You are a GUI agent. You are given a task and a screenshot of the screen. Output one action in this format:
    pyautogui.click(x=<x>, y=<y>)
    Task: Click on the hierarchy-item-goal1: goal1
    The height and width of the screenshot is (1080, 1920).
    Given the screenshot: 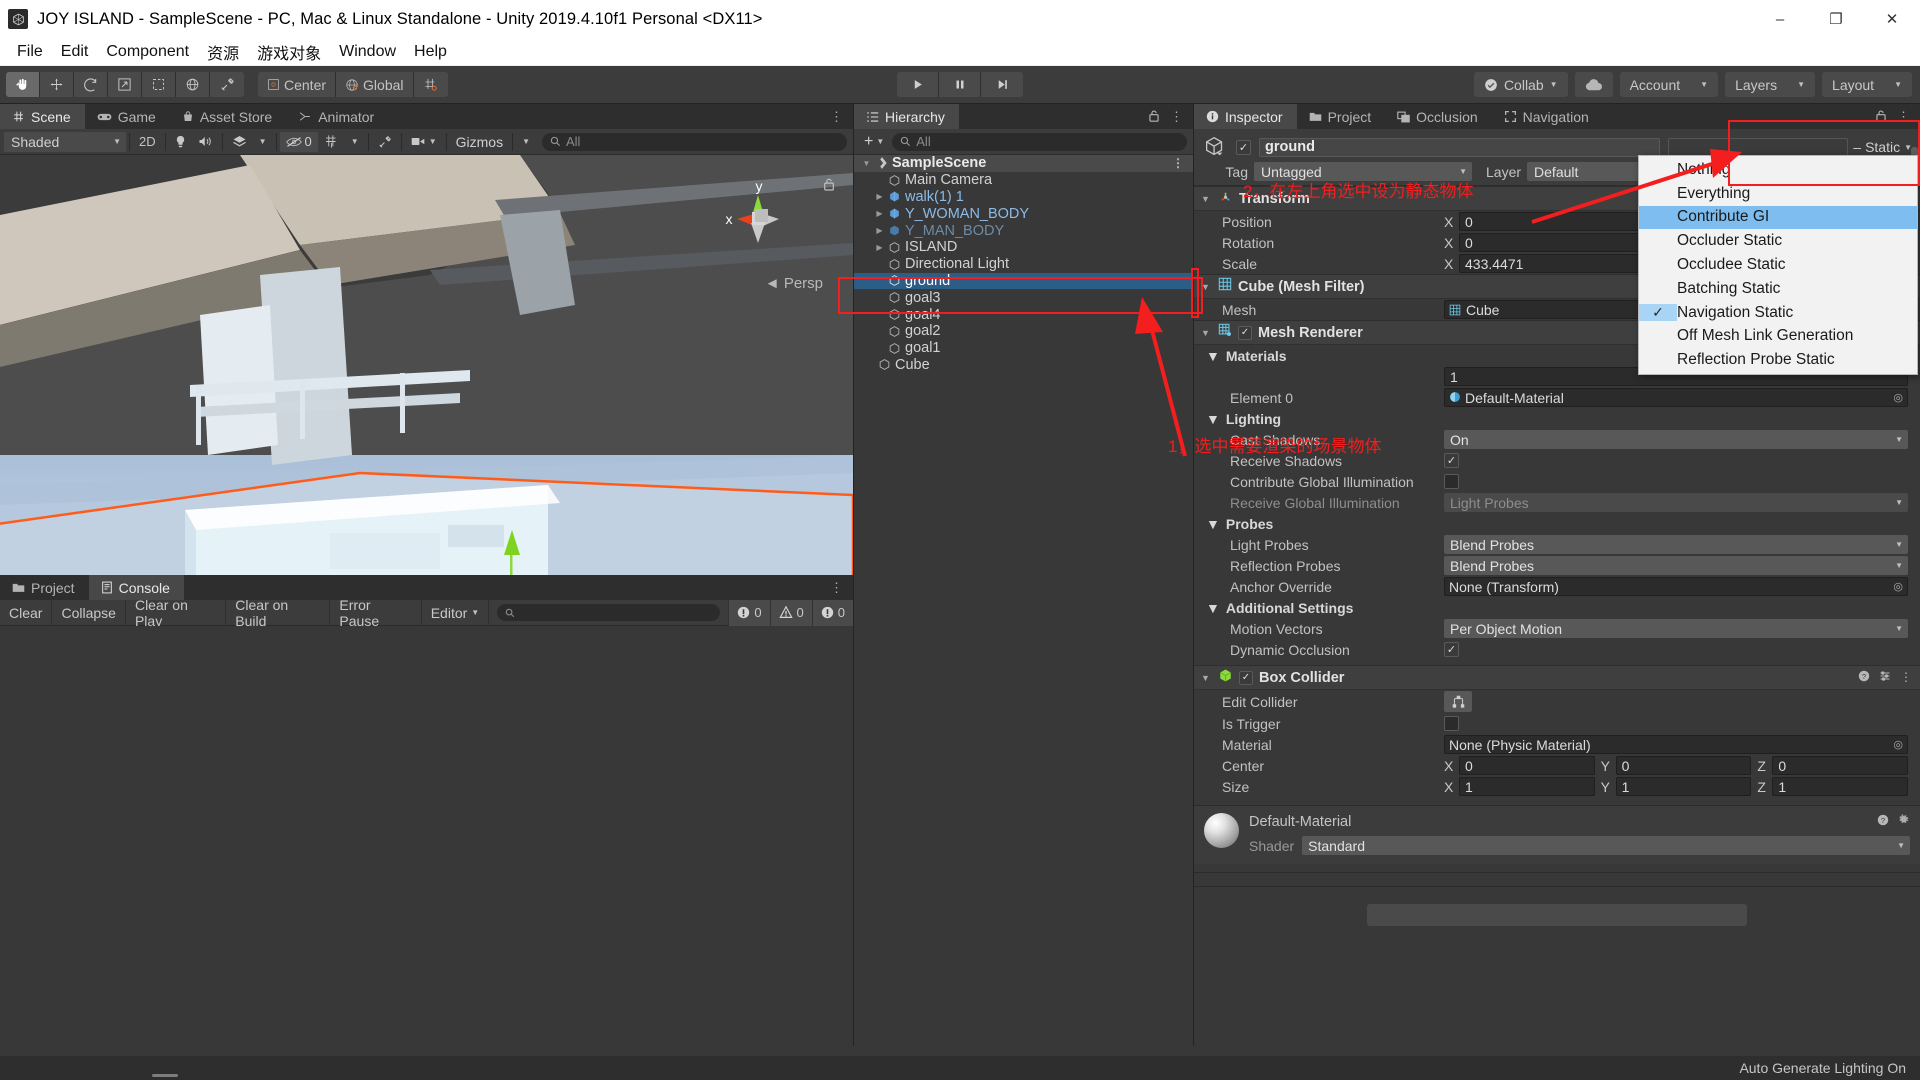 What is the action you would take?
    pyautogui.click(x=1023, y=348)
    